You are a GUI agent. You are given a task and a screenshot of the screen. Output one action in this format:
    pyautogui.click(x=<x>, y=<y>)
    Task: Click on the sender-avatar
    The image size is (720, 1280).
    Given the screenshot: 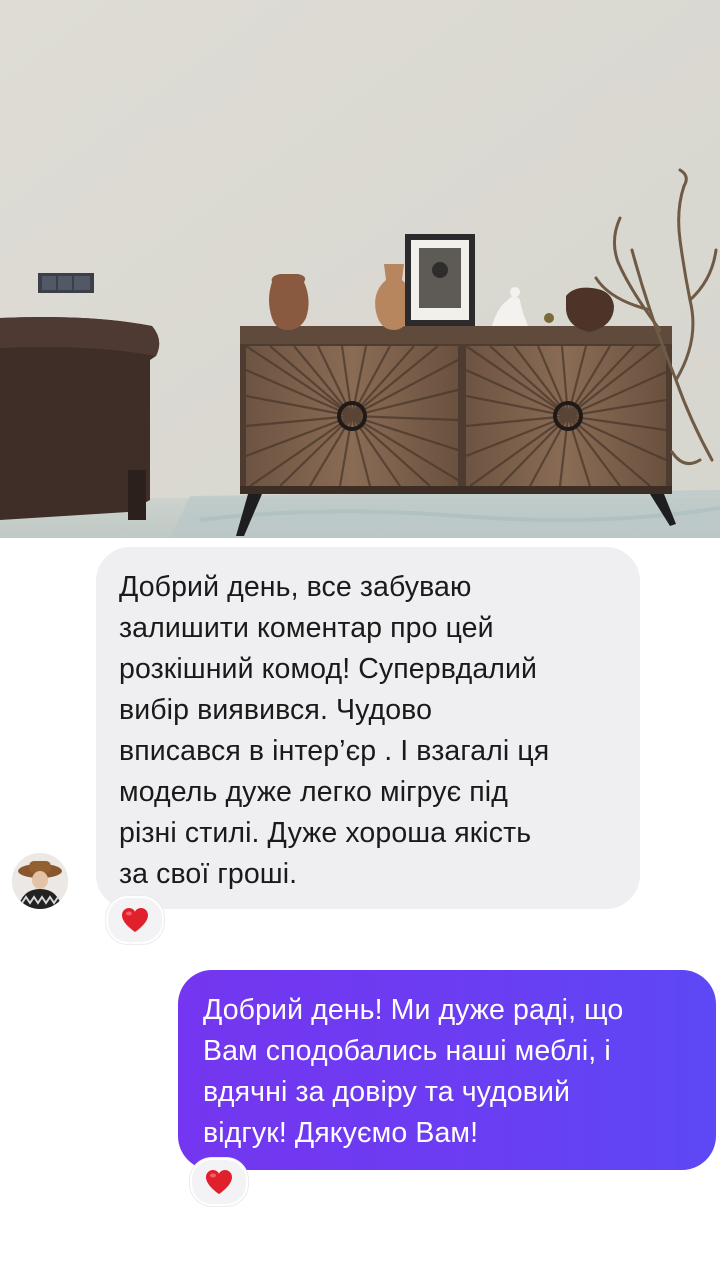 What is the action you would take?
    pyautogui.click(x=40, y=881)
    